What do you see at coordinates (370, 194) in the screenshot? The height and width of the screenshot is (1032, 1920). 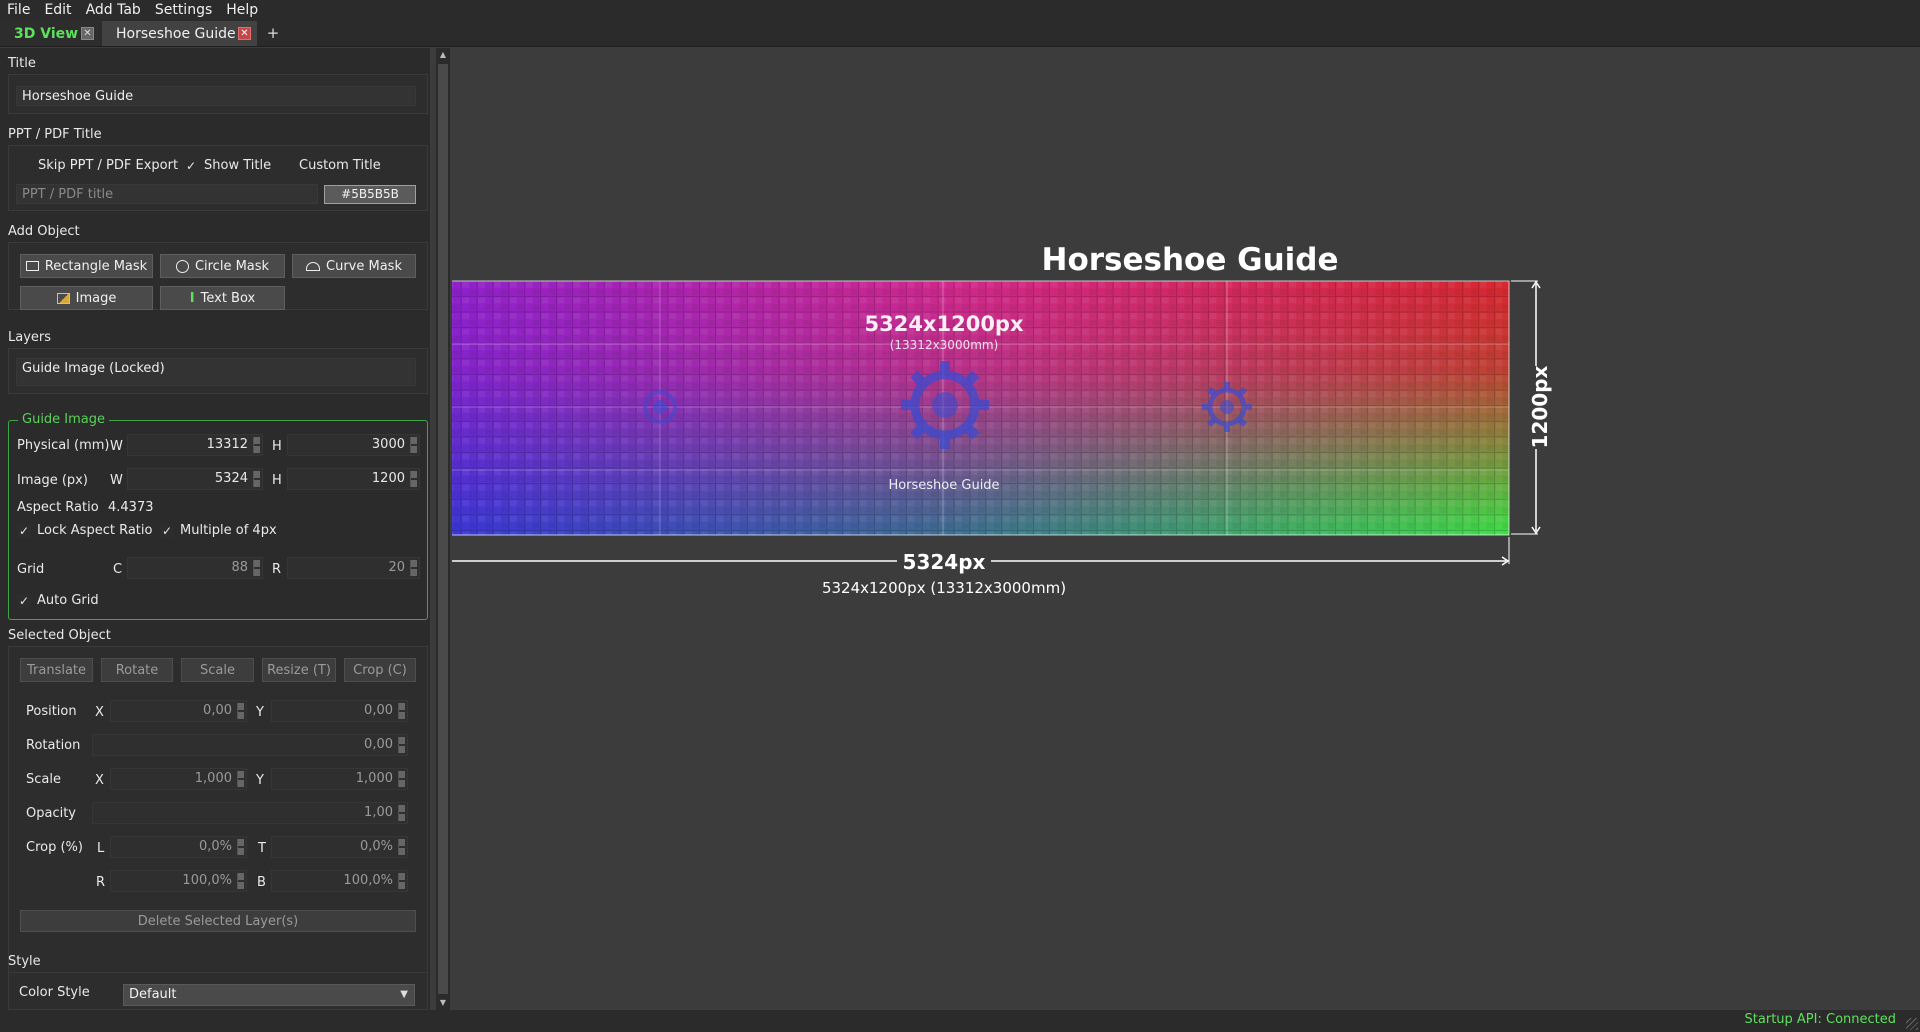 I see `title-color-swatch: #5B5B5B` at bounding box center [370, 194].